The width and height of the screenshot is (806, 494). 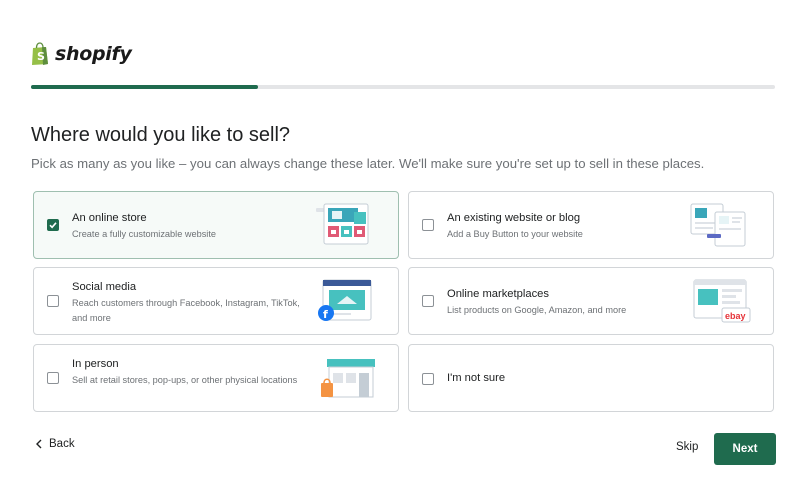 What do you see at coordinates (144, 234) in the screenshot?
I see `option-description: Create a fully customizable website` at bounding box center [144, 234].